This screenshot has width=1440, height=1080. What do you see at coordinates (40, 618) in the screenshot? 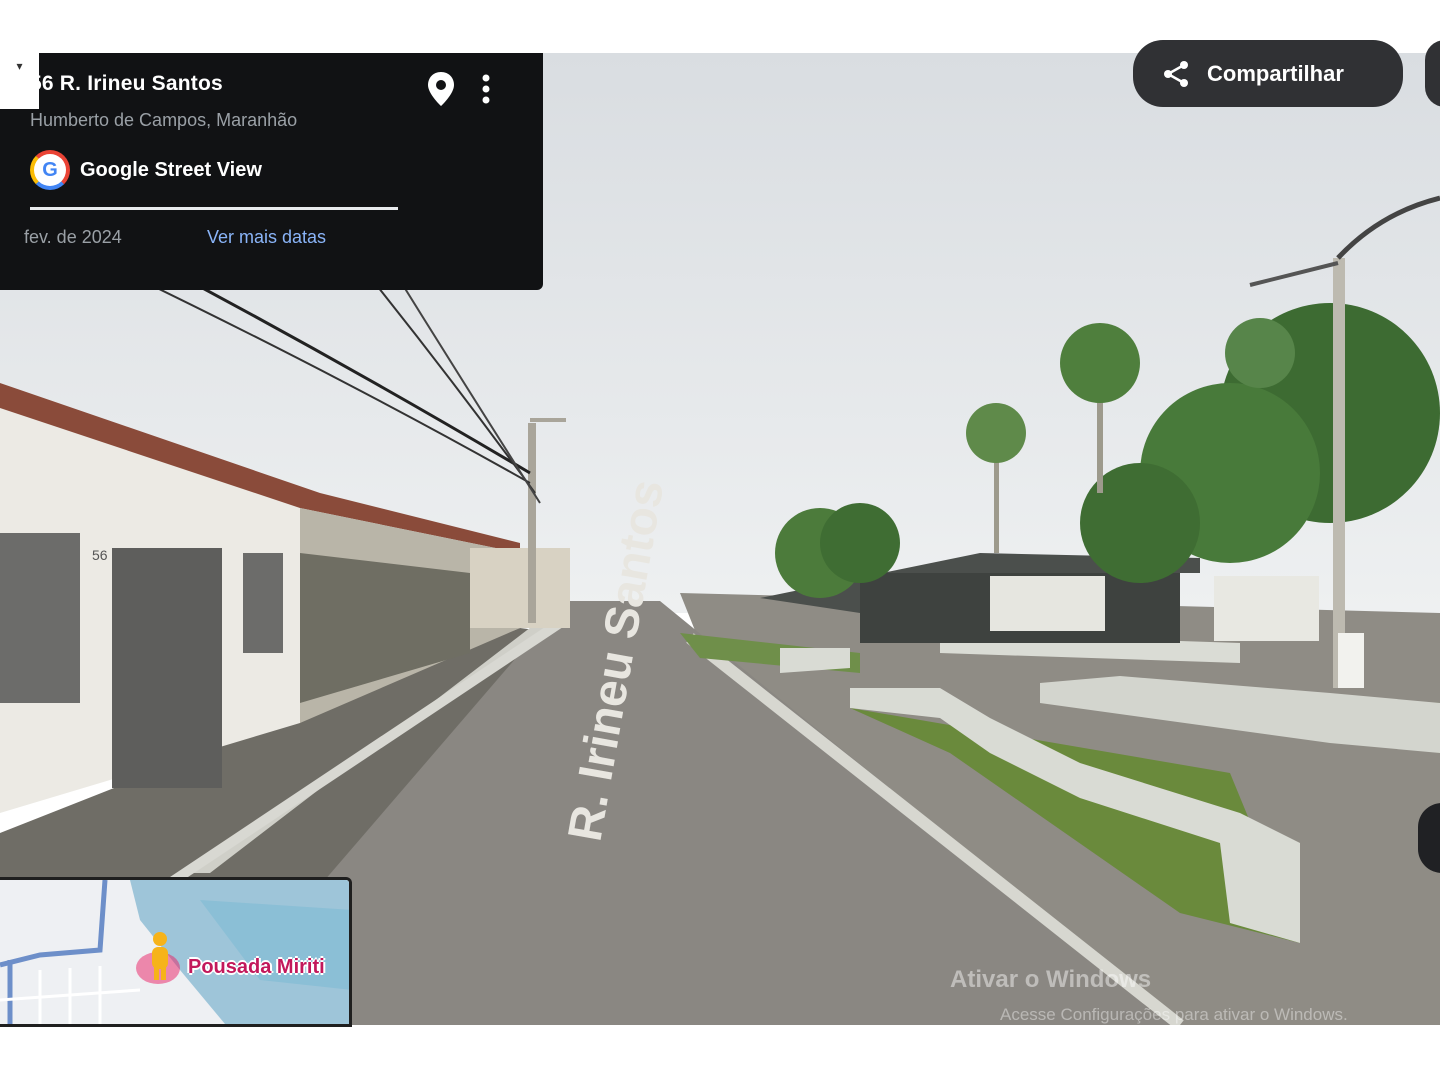
I see `window-grille` at bounding box center [40, 618].